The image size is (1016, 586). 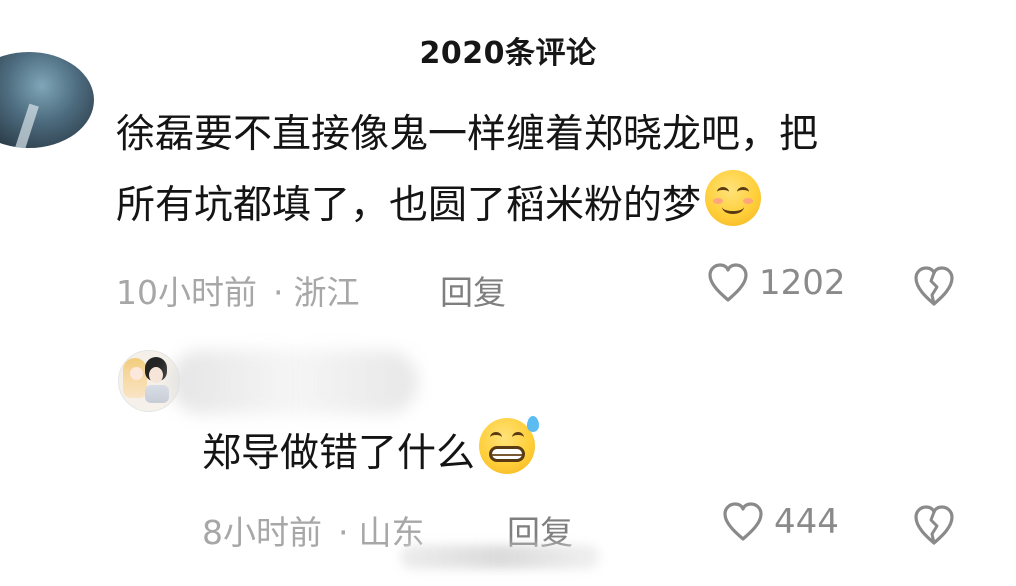 What do you see at coordinates (806, 522) in the screenshot?
I see `like-count: 444` at bounding box center [806, 522].